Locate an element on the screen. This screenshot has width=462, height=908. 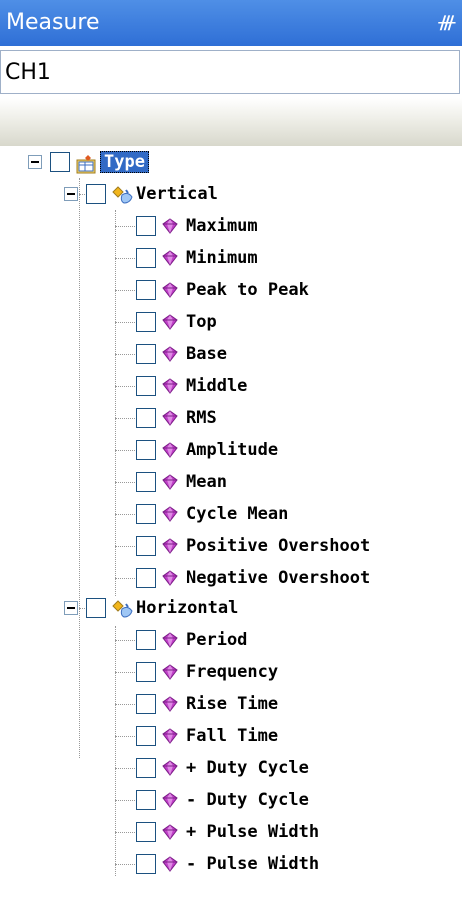
tree-item-label: Fall Time is located at coordinates (232, 736).